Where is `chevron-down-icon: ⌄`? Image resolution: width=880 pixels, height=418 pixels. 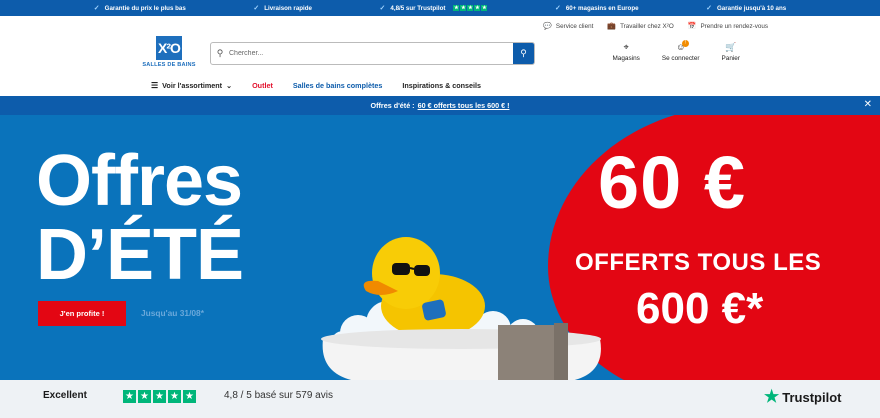
chevron-down-icon: ⌄ is located at coordinates (229, 85).